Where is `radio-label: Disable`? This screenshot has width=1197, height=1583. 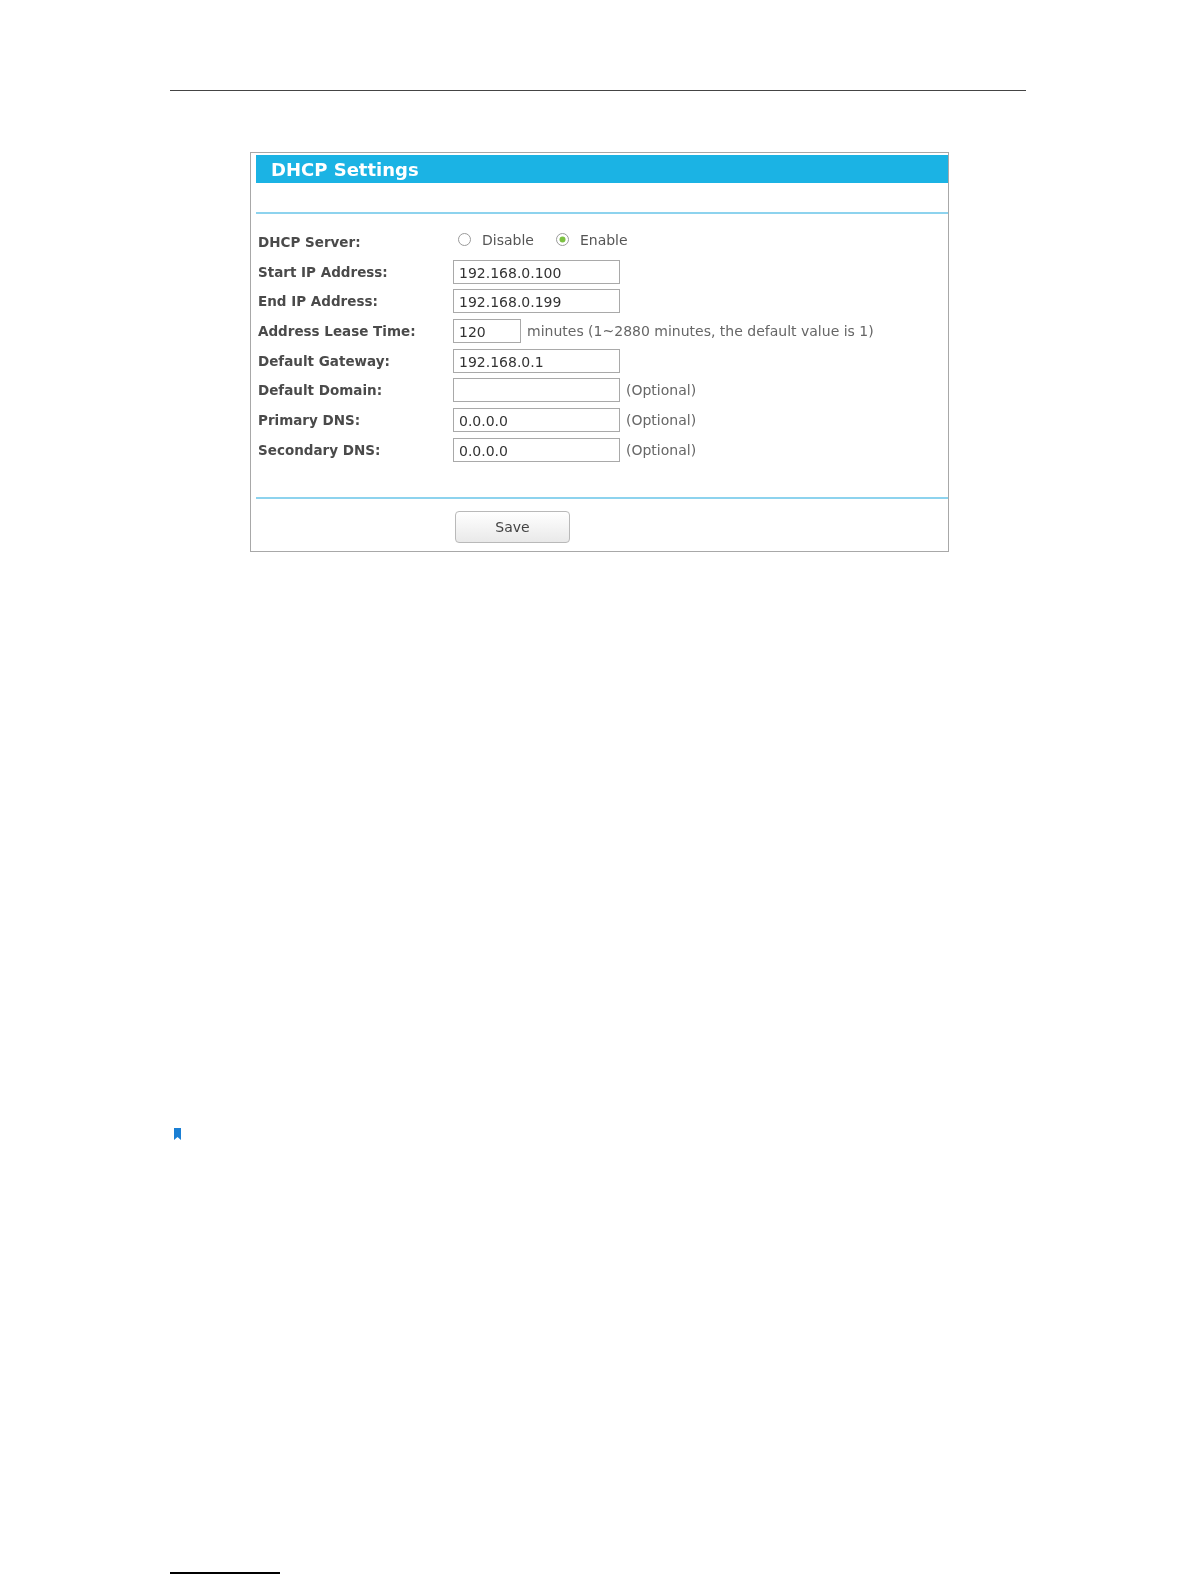 radio-label: Disable is located at coordinates (508, 239).